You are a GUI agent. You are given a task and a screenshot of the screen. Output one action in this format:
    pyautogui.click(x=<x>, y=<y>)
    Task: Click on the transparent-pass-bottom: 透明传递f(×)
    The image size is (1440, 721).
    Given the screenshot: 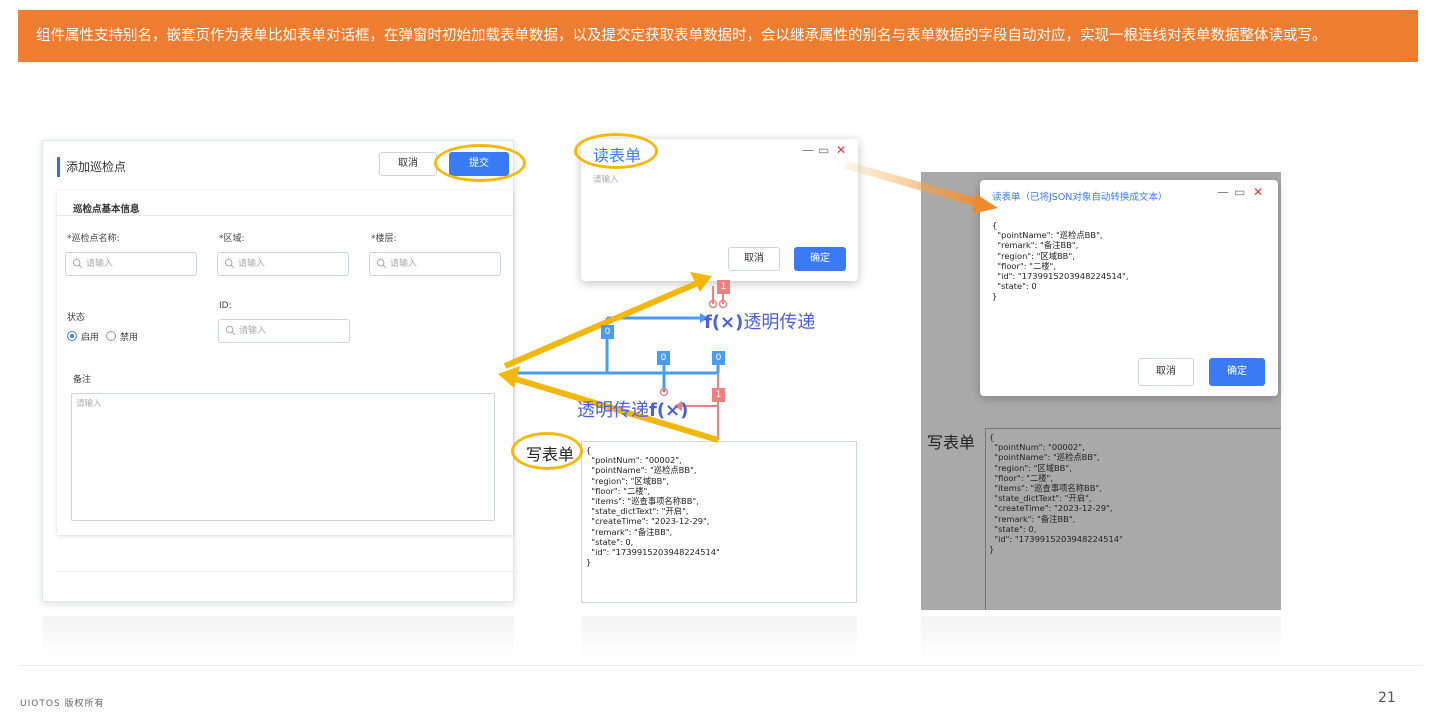 What is the action you would take?
    pyautogui.click(x=632, y=409)
    